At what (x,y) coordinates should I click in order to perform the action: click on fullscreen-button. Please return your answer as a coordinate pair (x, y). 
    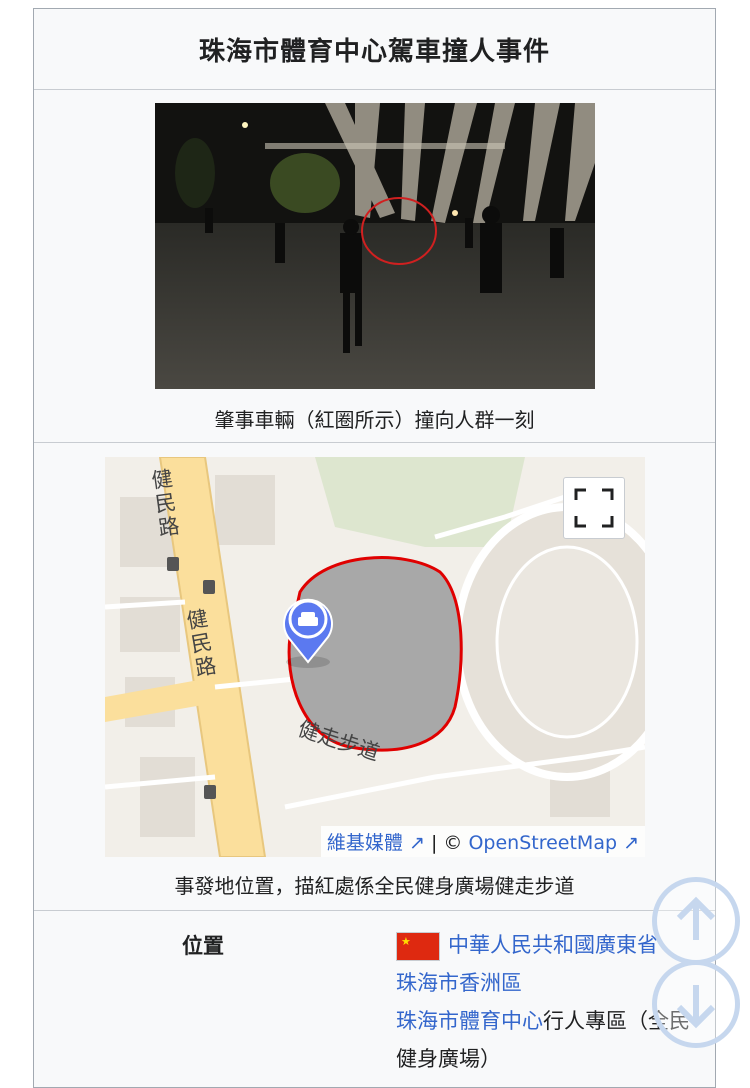
    Looking at the image, I should click on (594, 508).